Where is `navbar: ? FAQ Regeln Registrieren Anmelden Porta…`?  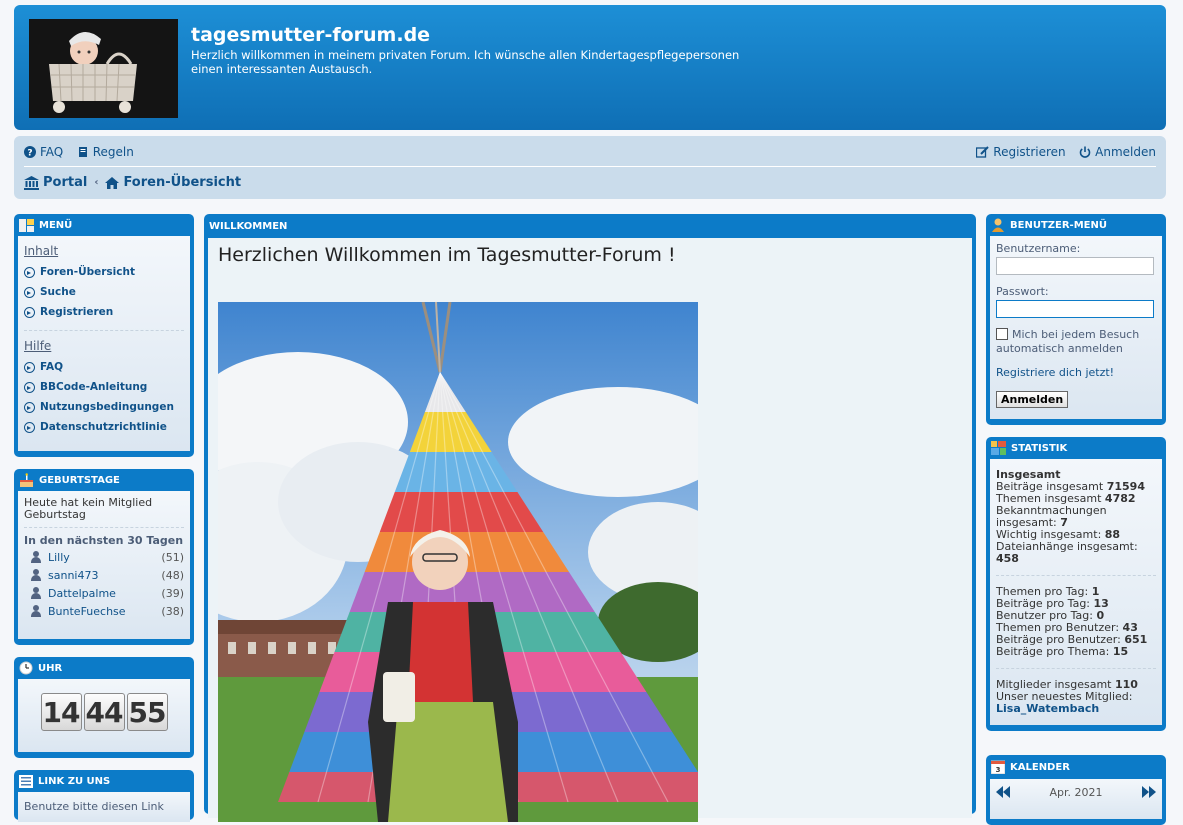 navbar: ? FAQ Regeln Registrieren Anmelden Porta… is located at coordinates (590, 167).